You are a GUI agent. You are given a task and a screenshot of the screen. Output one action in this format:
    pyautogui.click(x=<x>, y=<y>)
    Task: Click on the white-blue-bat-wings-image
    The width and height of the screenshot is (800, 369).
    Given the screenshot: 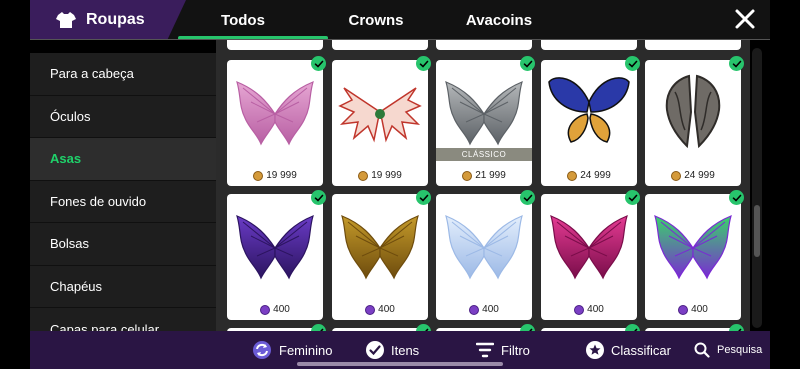 What is the action you would take?
    pyautogui.click(x=484, y=247)
    